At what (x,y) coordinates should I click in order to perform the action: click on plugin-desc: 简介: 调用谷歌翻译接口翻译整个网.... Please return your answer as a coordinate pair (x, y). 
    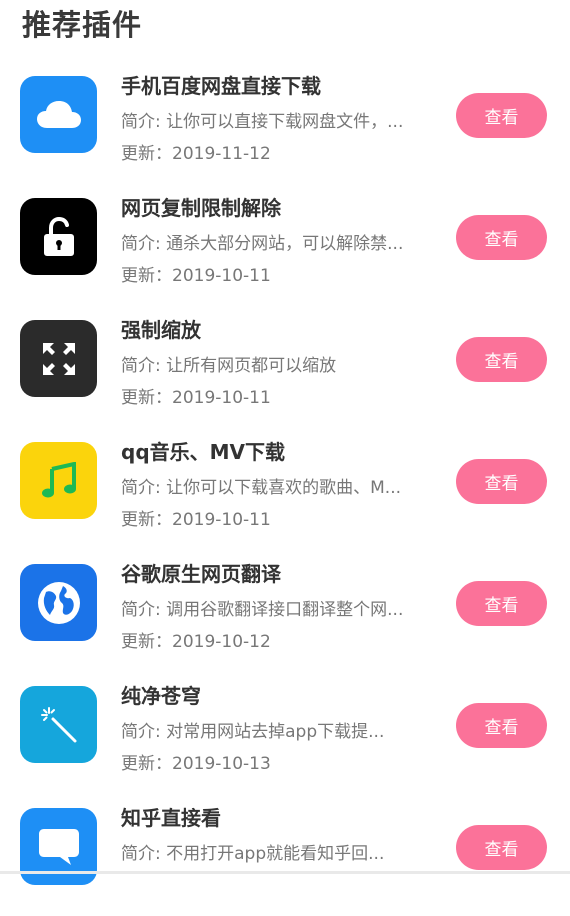
    Looking at the image, I should click on (262, 610).